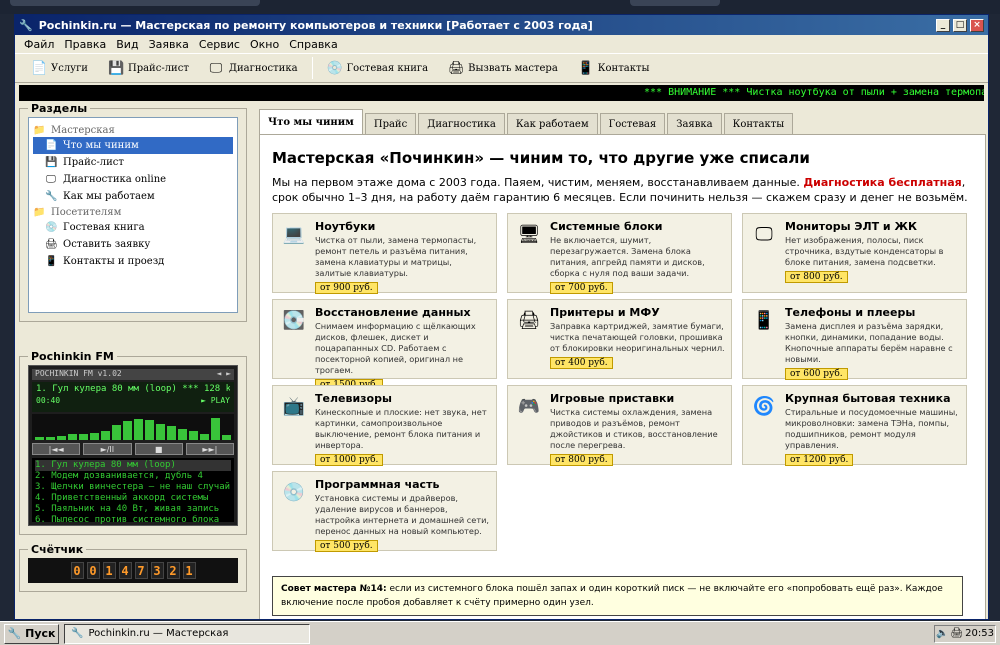  Describe the element at coordinates (169, 44) in the screenshot. I see `menu-request: Заявка` at that location.